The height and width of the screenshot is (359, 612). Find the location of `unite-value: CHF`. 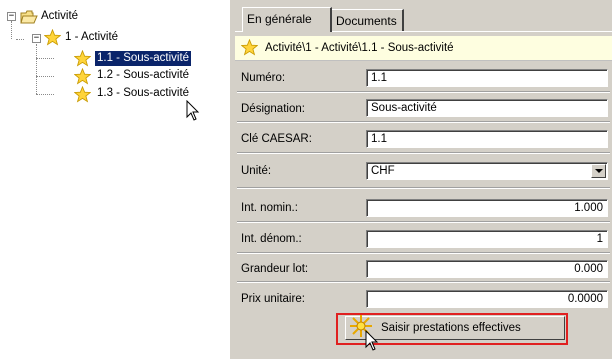

unite-value: CHF is located at coordinates (383, 171).